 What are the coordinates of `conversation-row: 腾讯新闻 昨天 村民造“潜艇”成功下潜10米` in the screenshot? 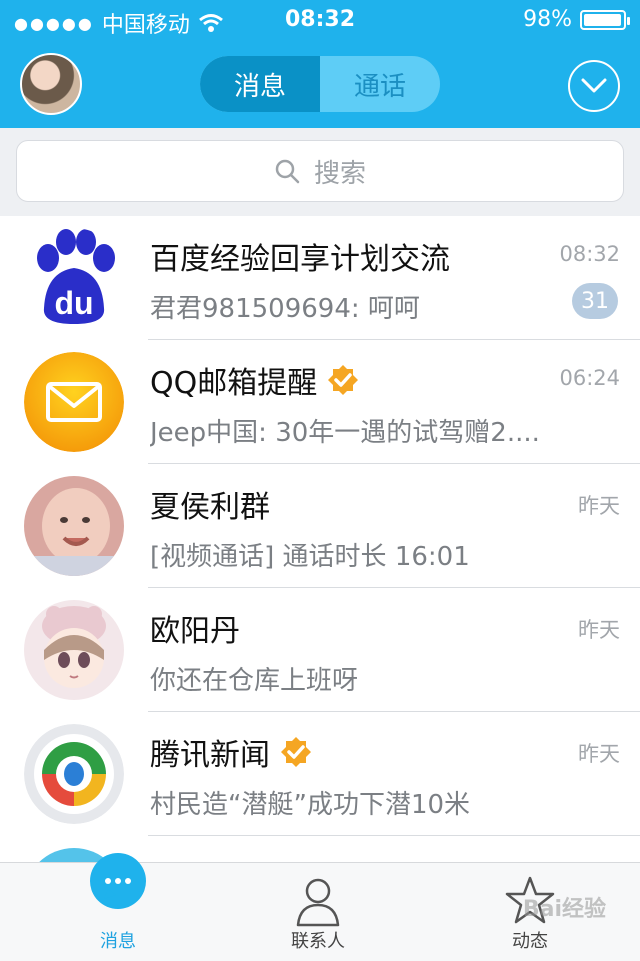 It's located at (320, 774).